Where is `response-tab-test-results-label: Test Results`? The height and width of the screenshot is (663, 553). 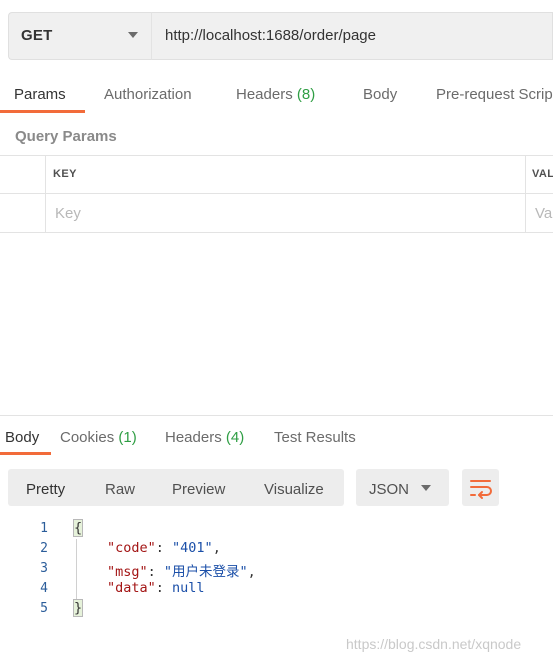
response-tab-test-results-label: Test Results is located at coordinates (315, 437).